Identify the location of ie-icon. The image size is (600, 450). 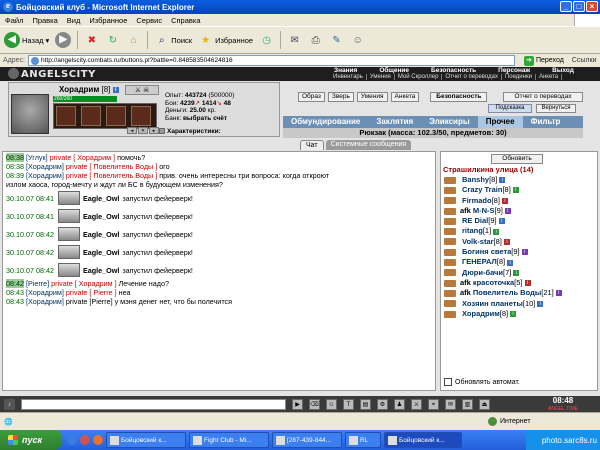
(72, 440).